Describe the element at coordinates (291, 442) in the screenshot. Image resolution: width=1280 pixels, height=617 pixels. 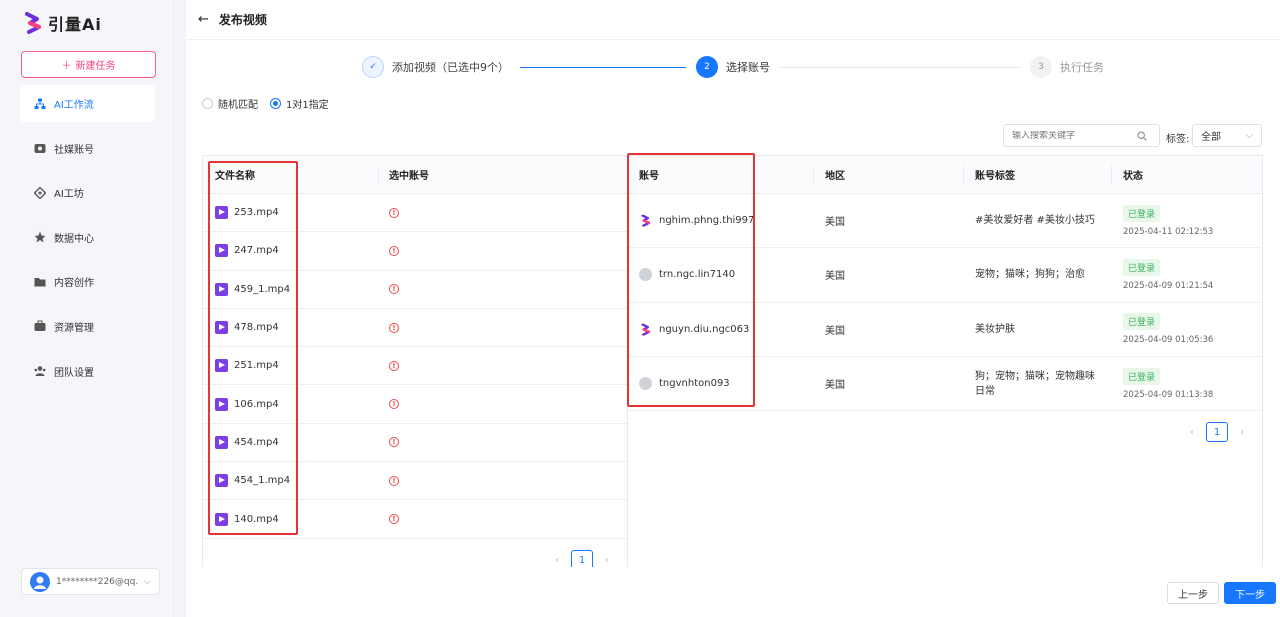
I see `file-cell: 454.mp4` at that location.